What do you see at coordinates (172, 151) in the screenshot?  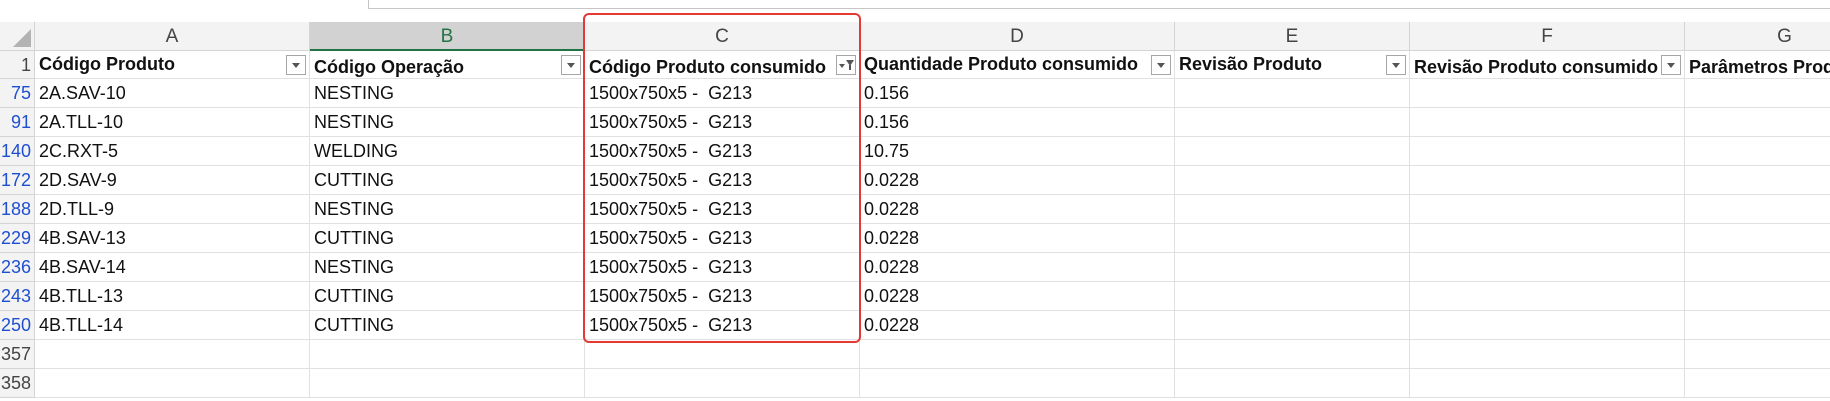 I see `table-cell-a: 2C.RXT-5` at bounding box center [172, 151].